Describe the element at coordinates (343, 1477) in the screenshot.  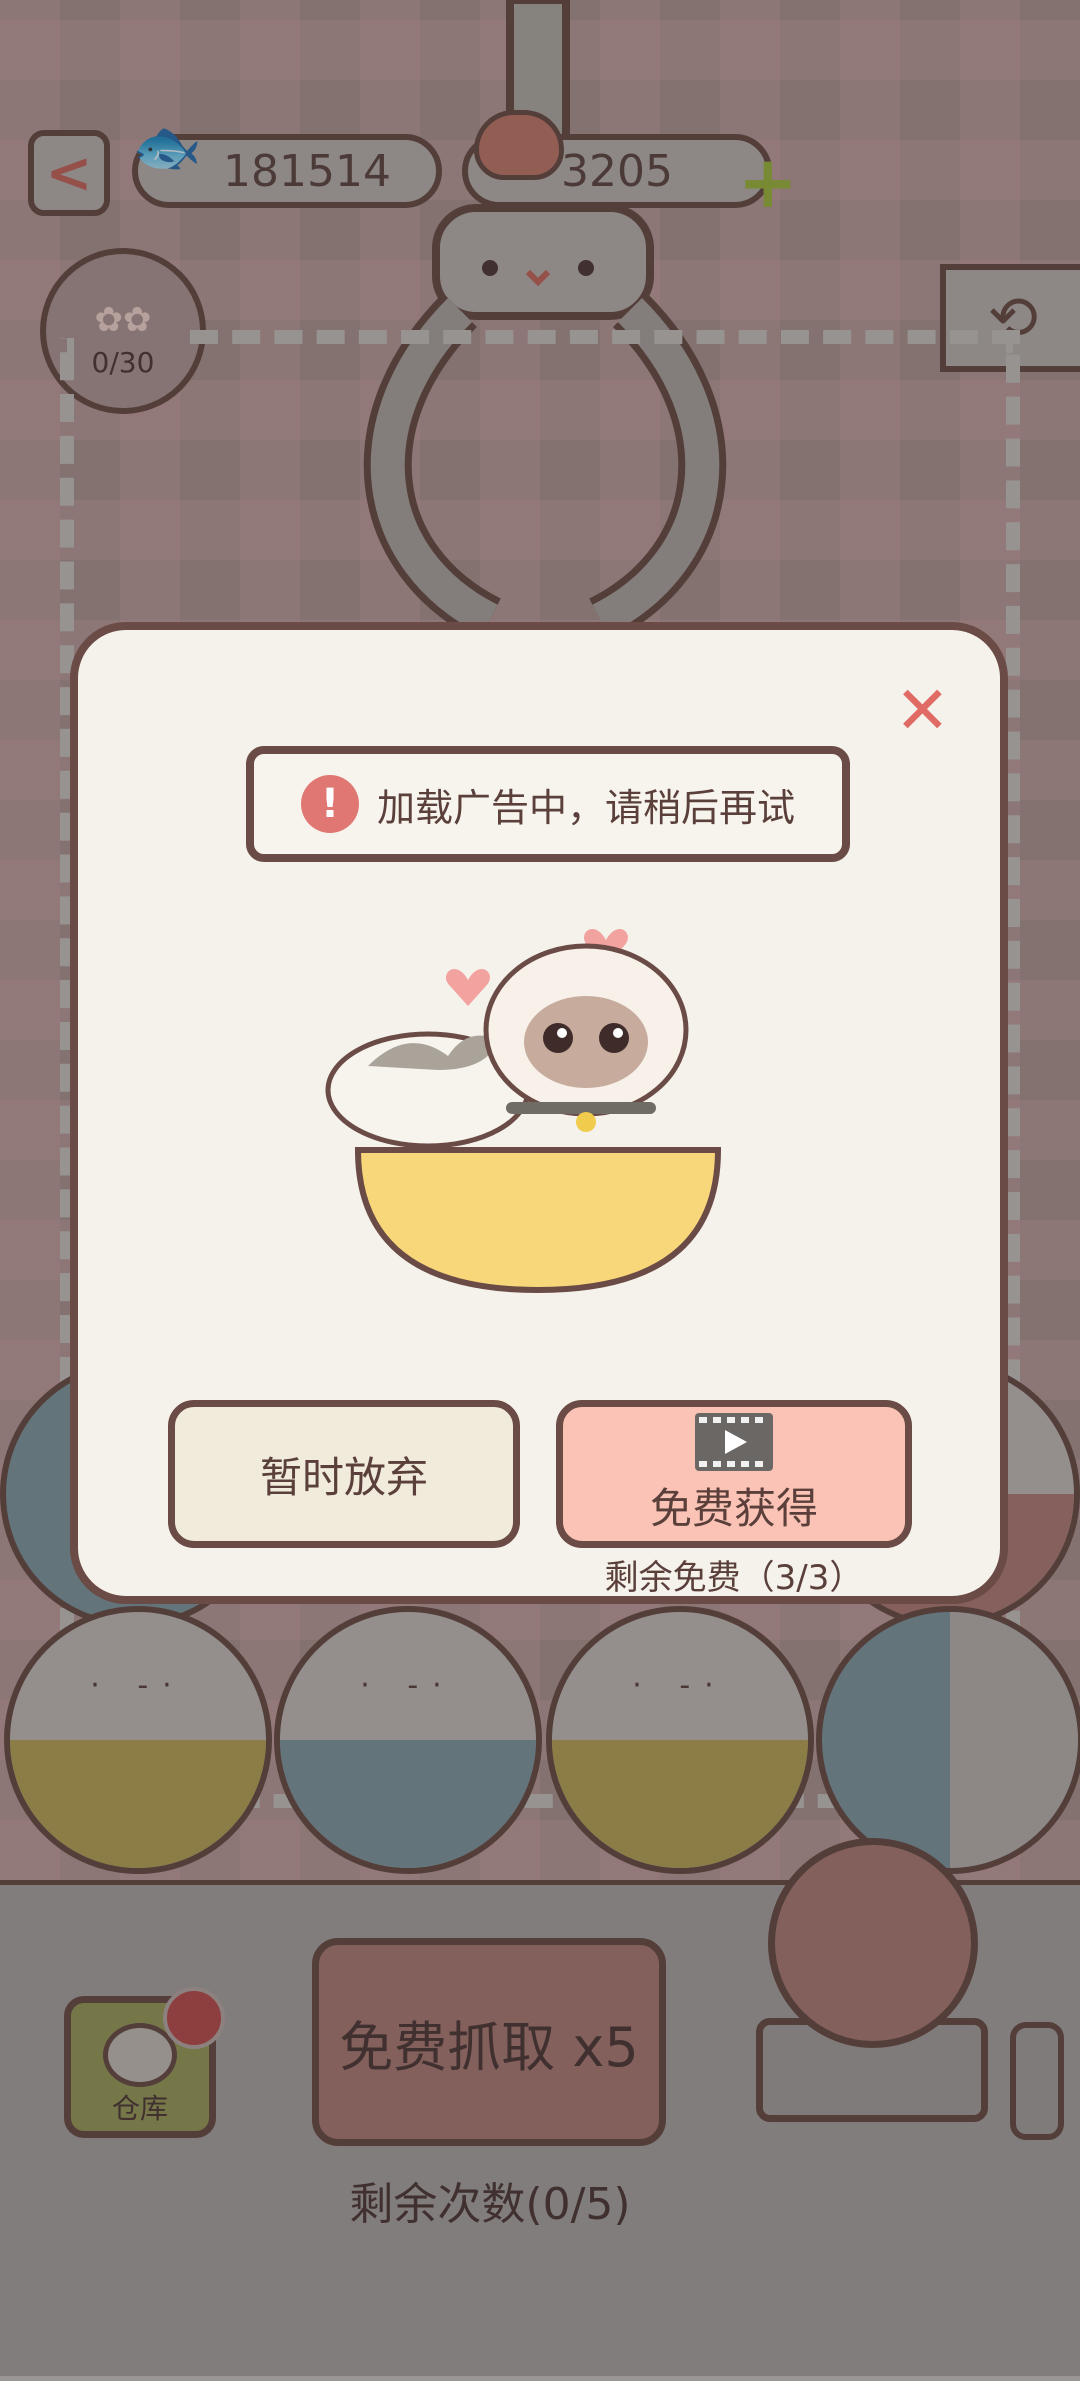
I see `give-up-label: 暂时放弃` at that location.